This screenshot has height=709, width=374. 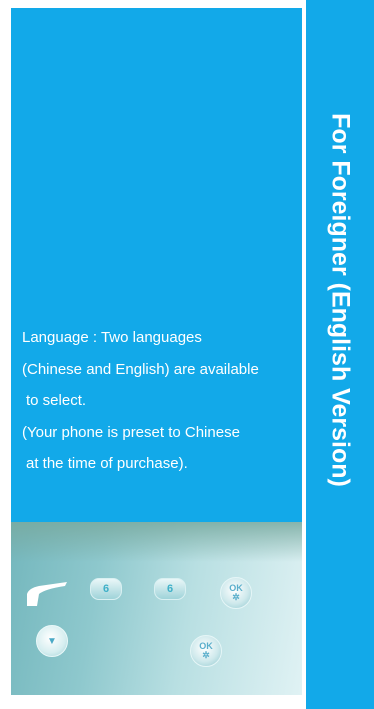 What do you see at coordinates (112, 337) in the screenshot?
I see `body-line-1: Language : Two languages` at bounding box center [112, 337].